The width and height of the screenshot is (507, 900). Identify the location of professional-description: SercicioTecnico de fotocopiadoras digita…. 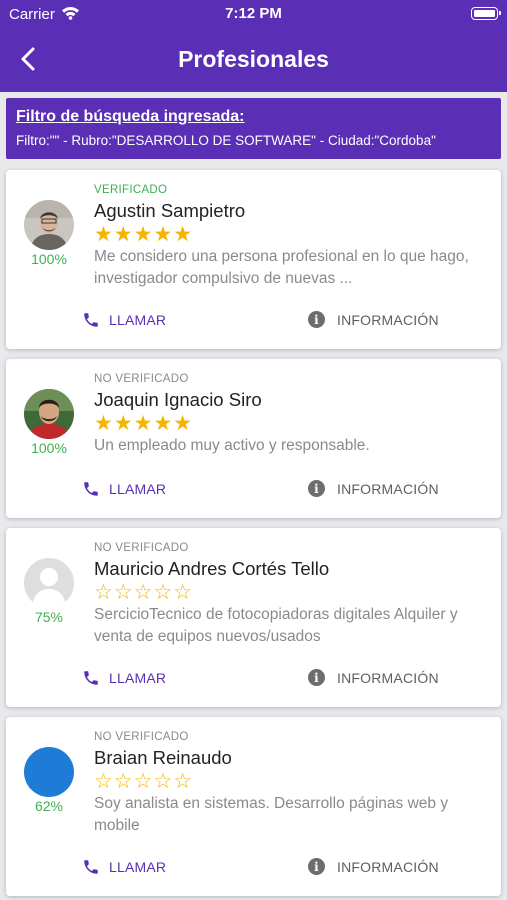
(276, 625).